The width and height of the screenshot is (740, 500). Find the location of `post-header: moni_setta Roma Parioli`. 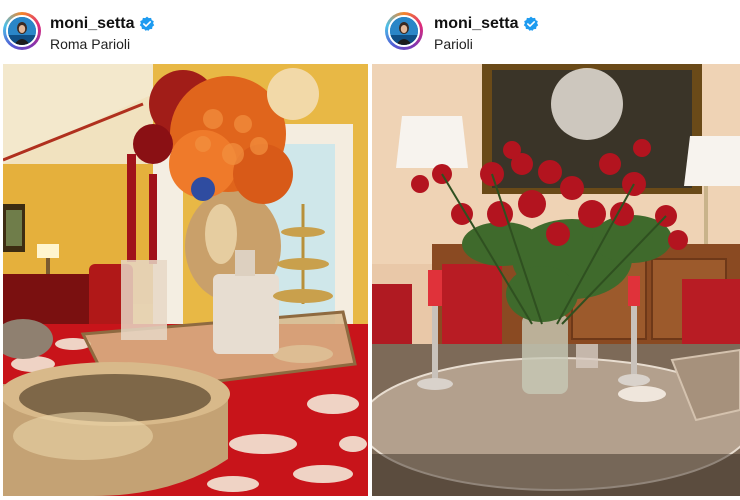

post-header: moni_setta Roma Parioli is located at coordinates (184, 31).